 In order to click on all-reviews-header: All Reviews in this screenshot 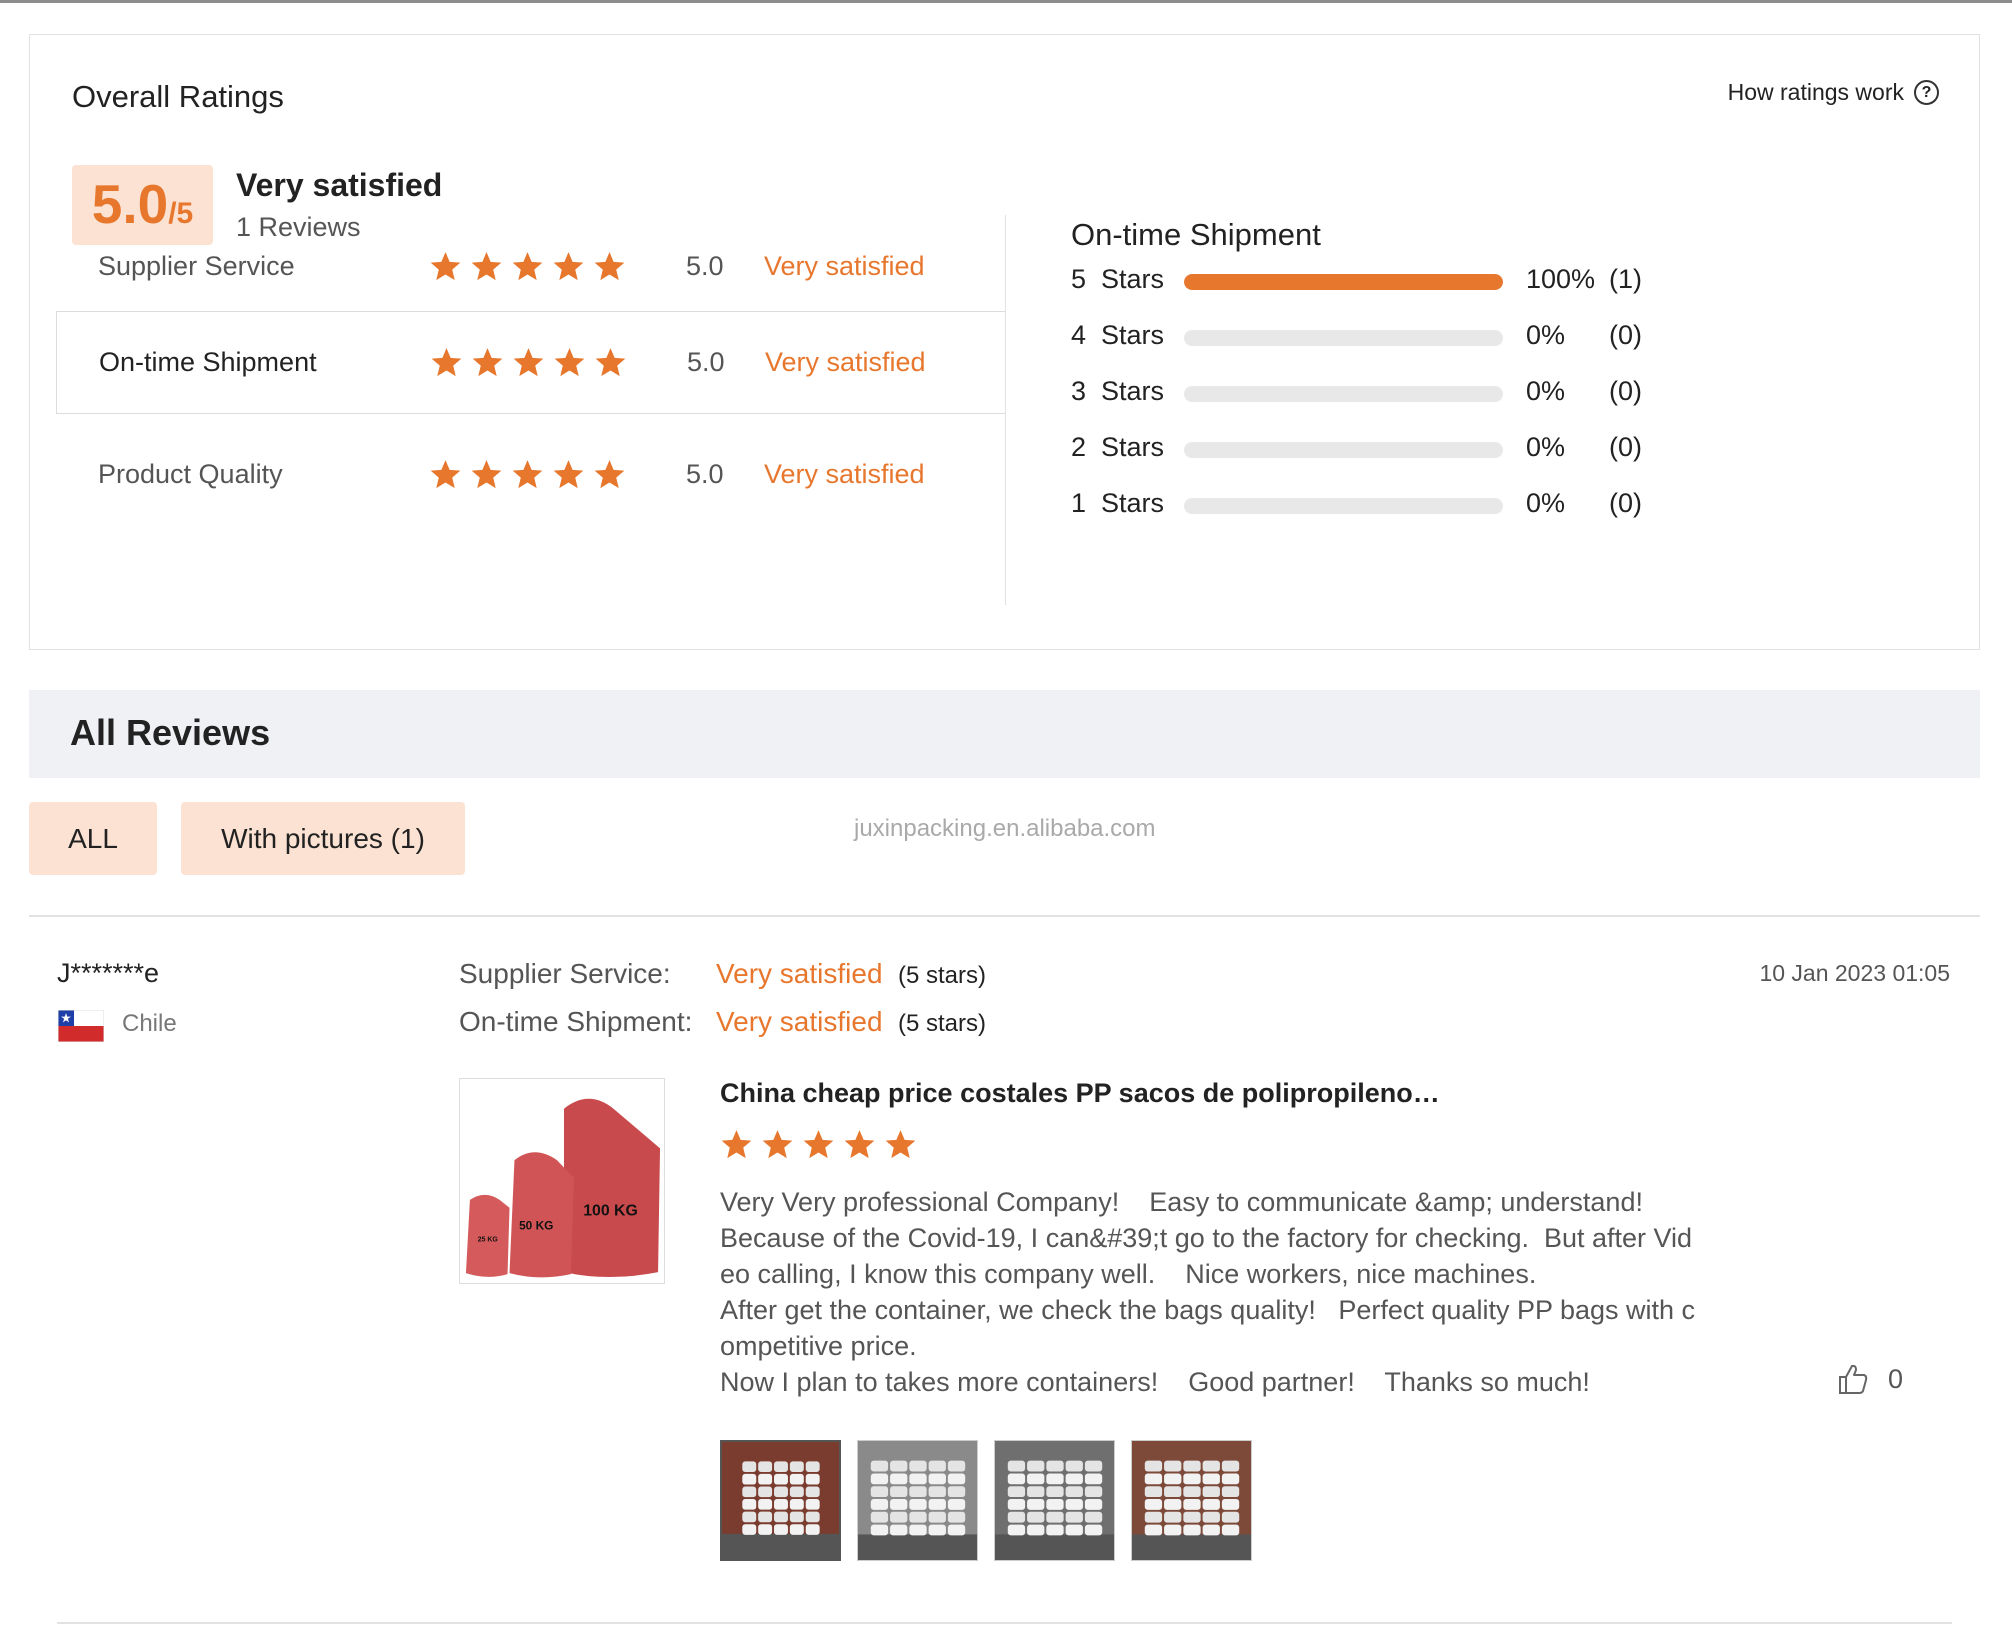, I will do `click(1004, 734)`.